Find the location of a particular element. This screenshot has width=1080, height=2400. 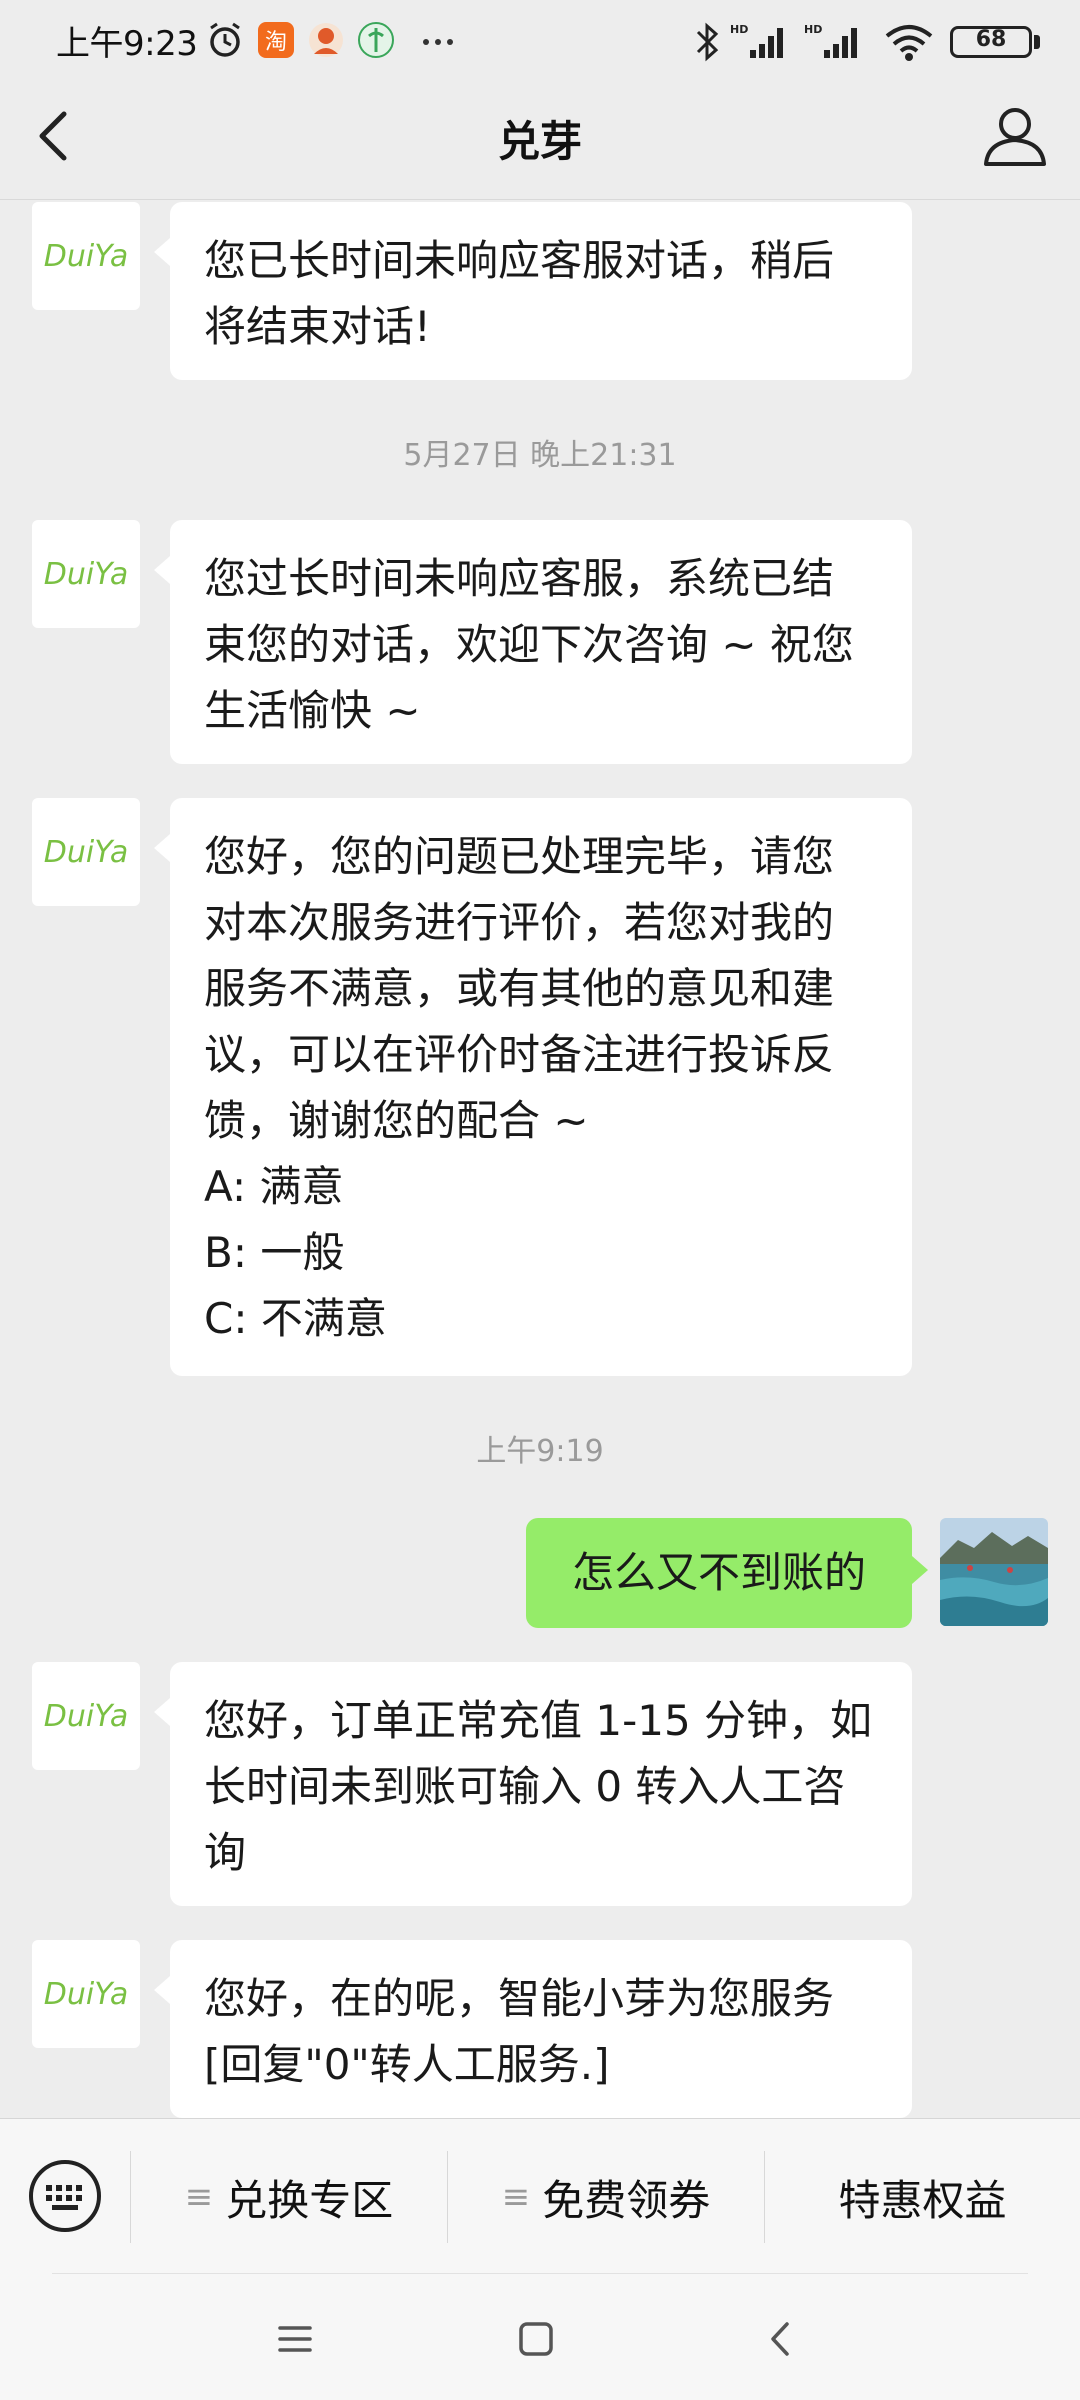

status-time: 上午9:23 is located at coordinates (127, 44).